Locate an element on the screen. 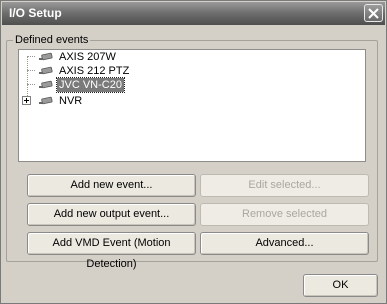 This screenshot has width=387, height=304. tree-item-label: AXIS 212 PTZ is located at coordinates (94, 71).